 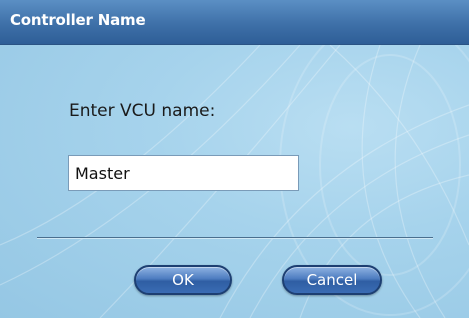 What do you see at coordinates (78, 20) in the screenshot?
I see `dialog-title: Controller Name` at bounding box center [78, 20].